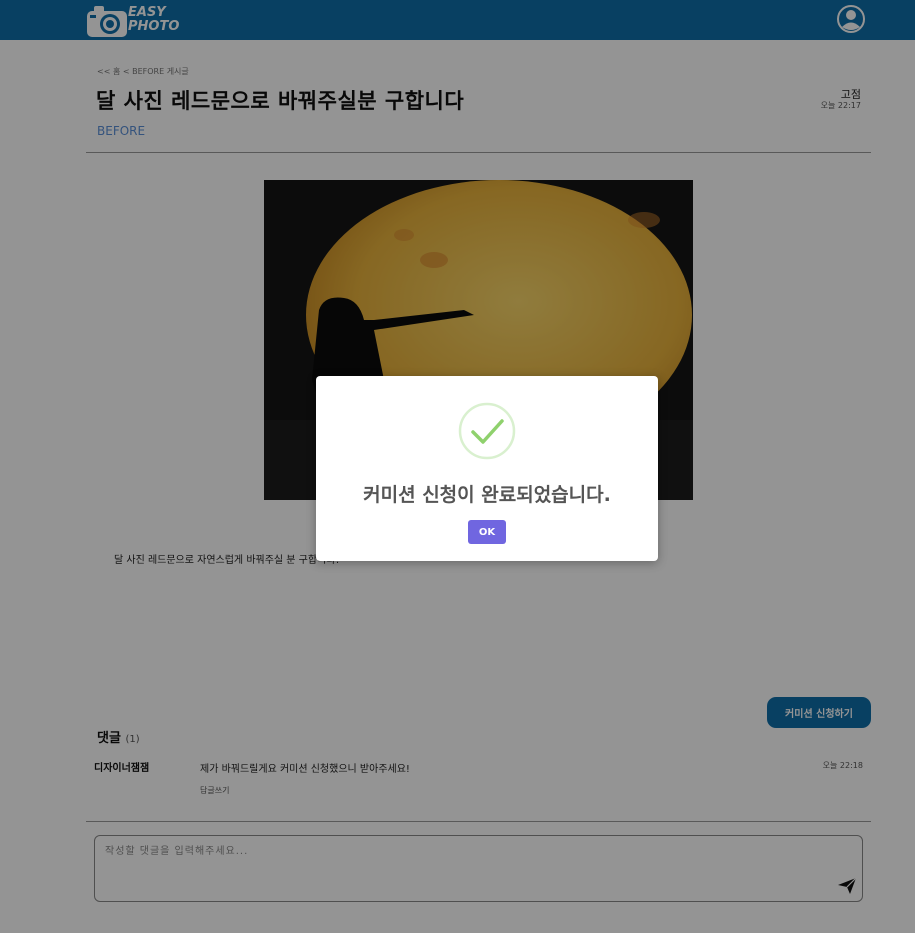 The image size is (915, 933). Describe the element at coordinates (487, 468) in the screenshot. I see `success-dialog: 커미션 신청이 완료되었습니다. OK` at that location.